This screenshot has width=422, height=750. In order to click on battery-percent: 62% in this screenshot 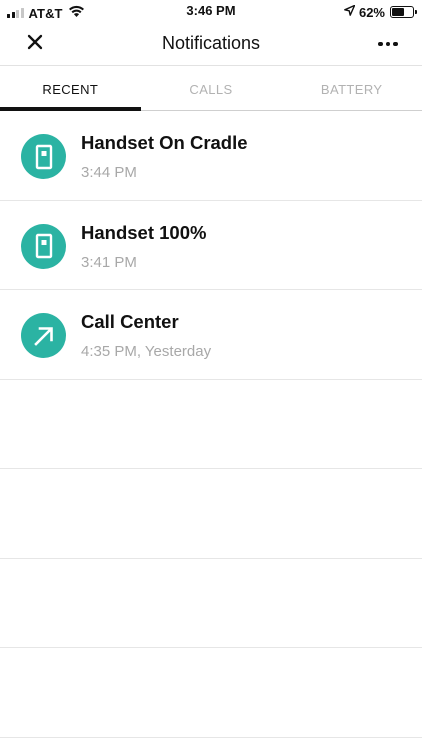, I will do `click(371, 12)`.